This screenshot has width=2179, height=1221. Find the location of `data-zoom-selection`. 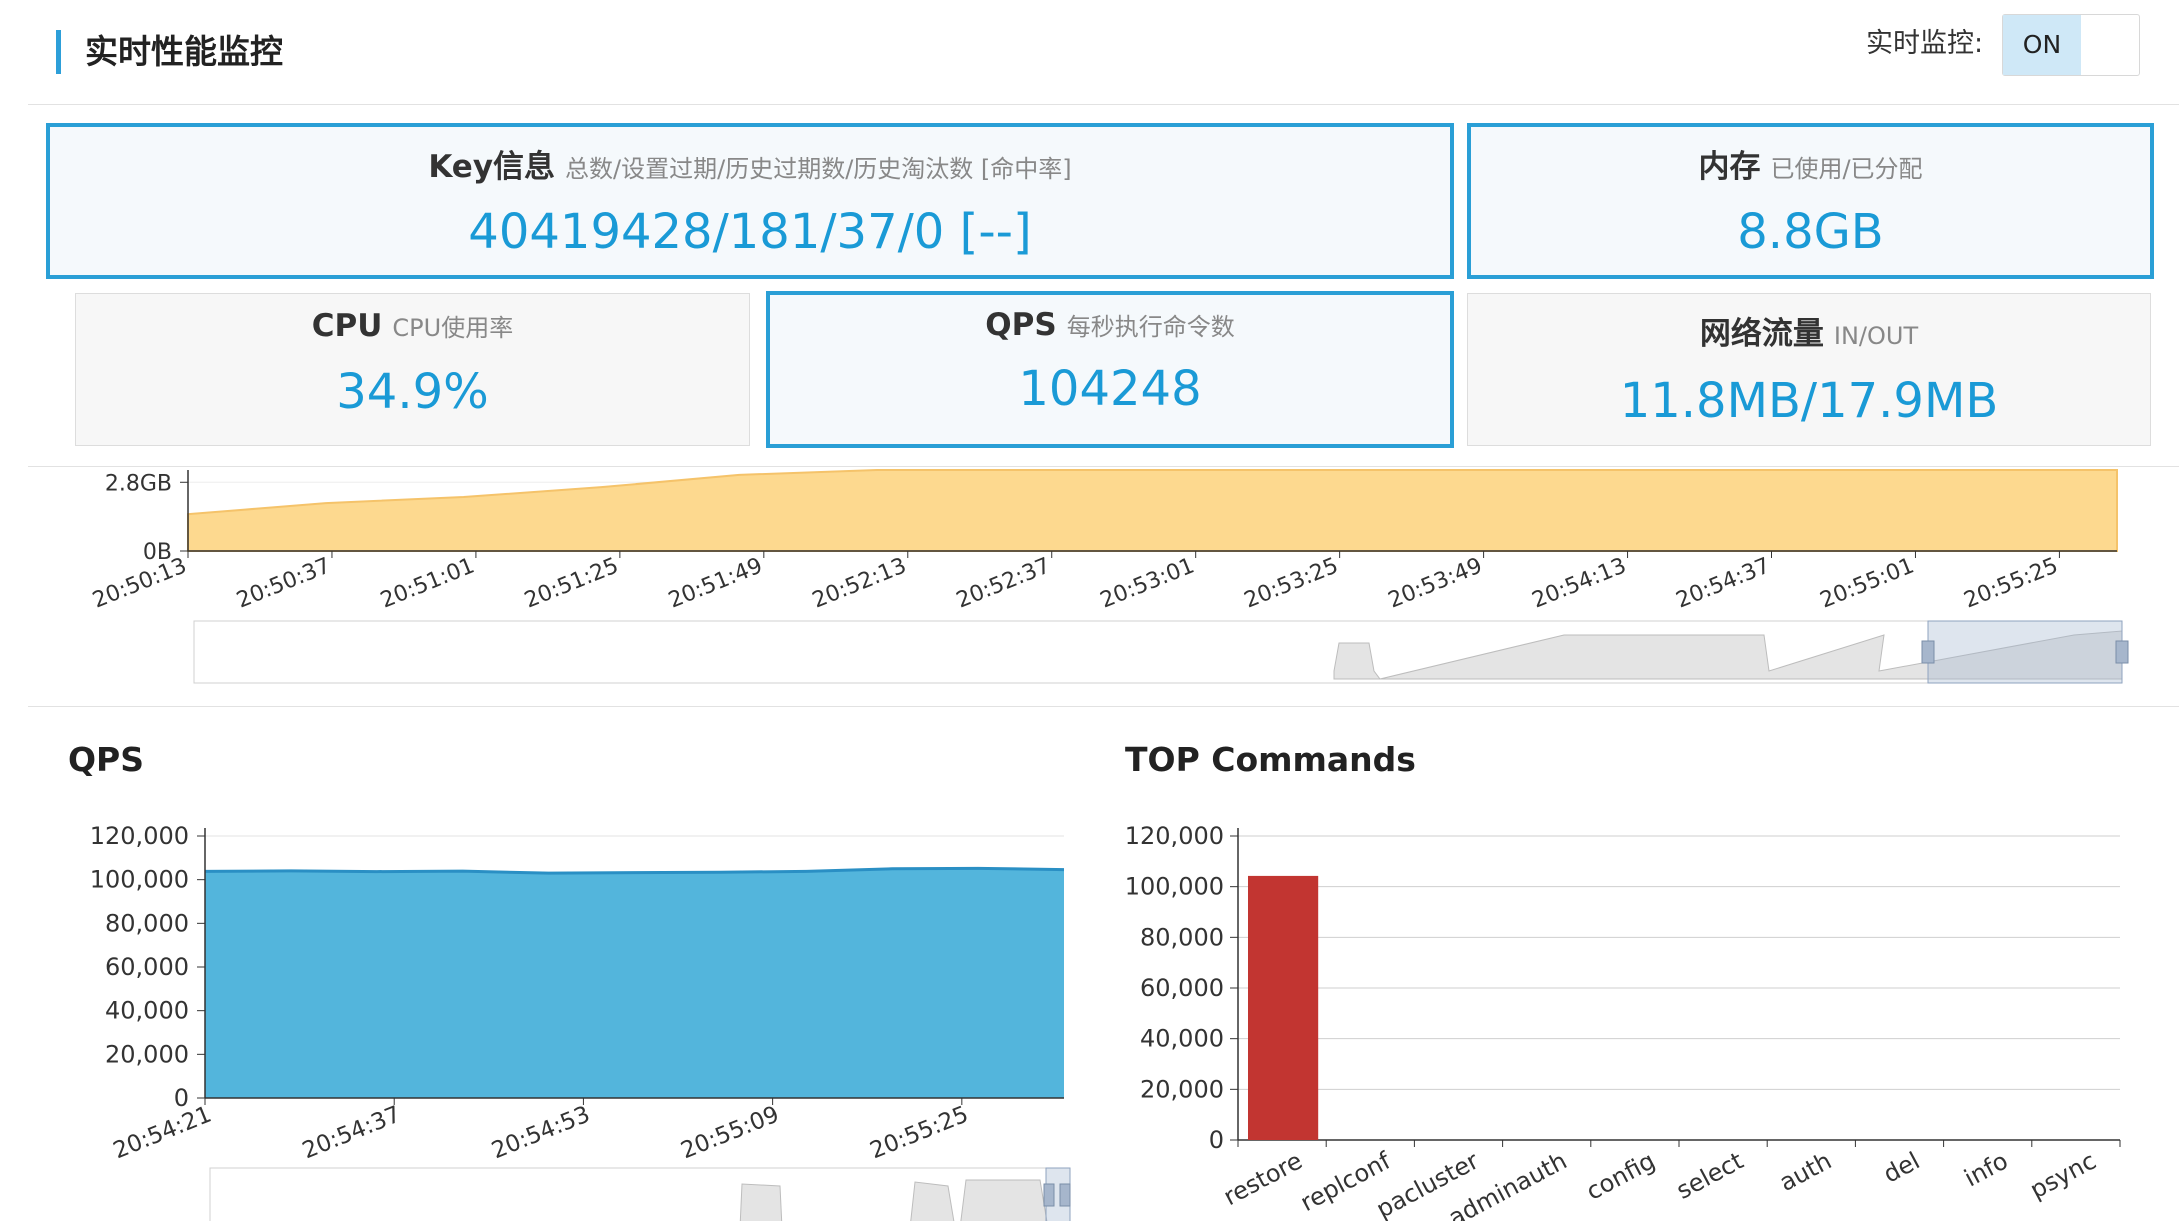

data-zoom-selection is located at coordinates (2025, 652).